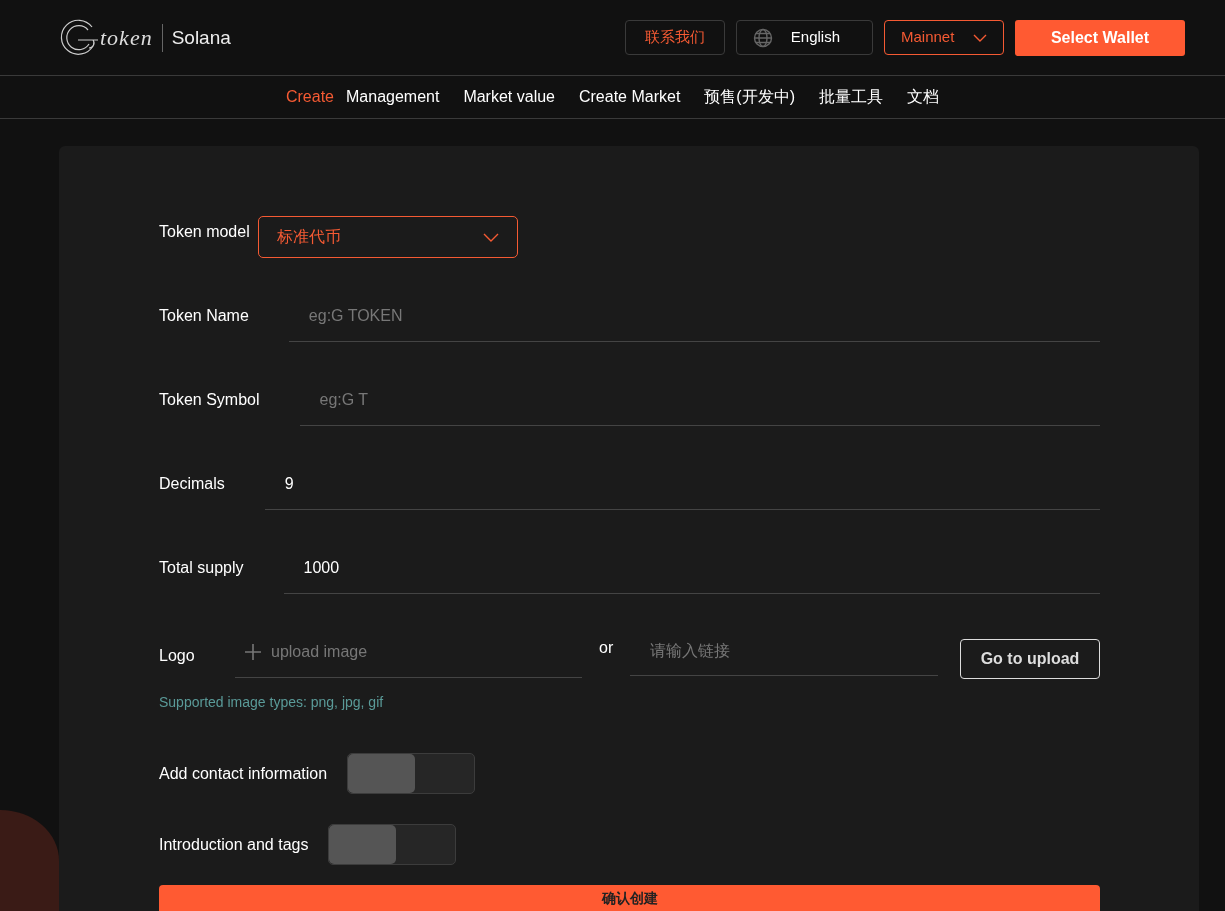  I want to click on nav-tab: 批量工具, so click(851, 97).